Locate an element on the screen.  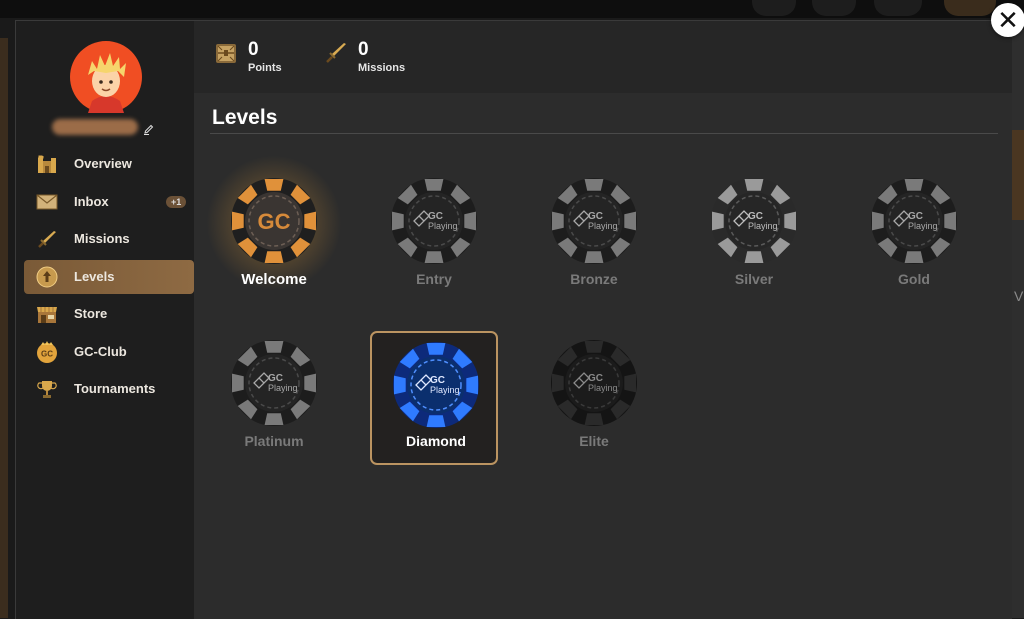
level-card-diamond: GC Playing Diamond is located at coordinates (434, 398).